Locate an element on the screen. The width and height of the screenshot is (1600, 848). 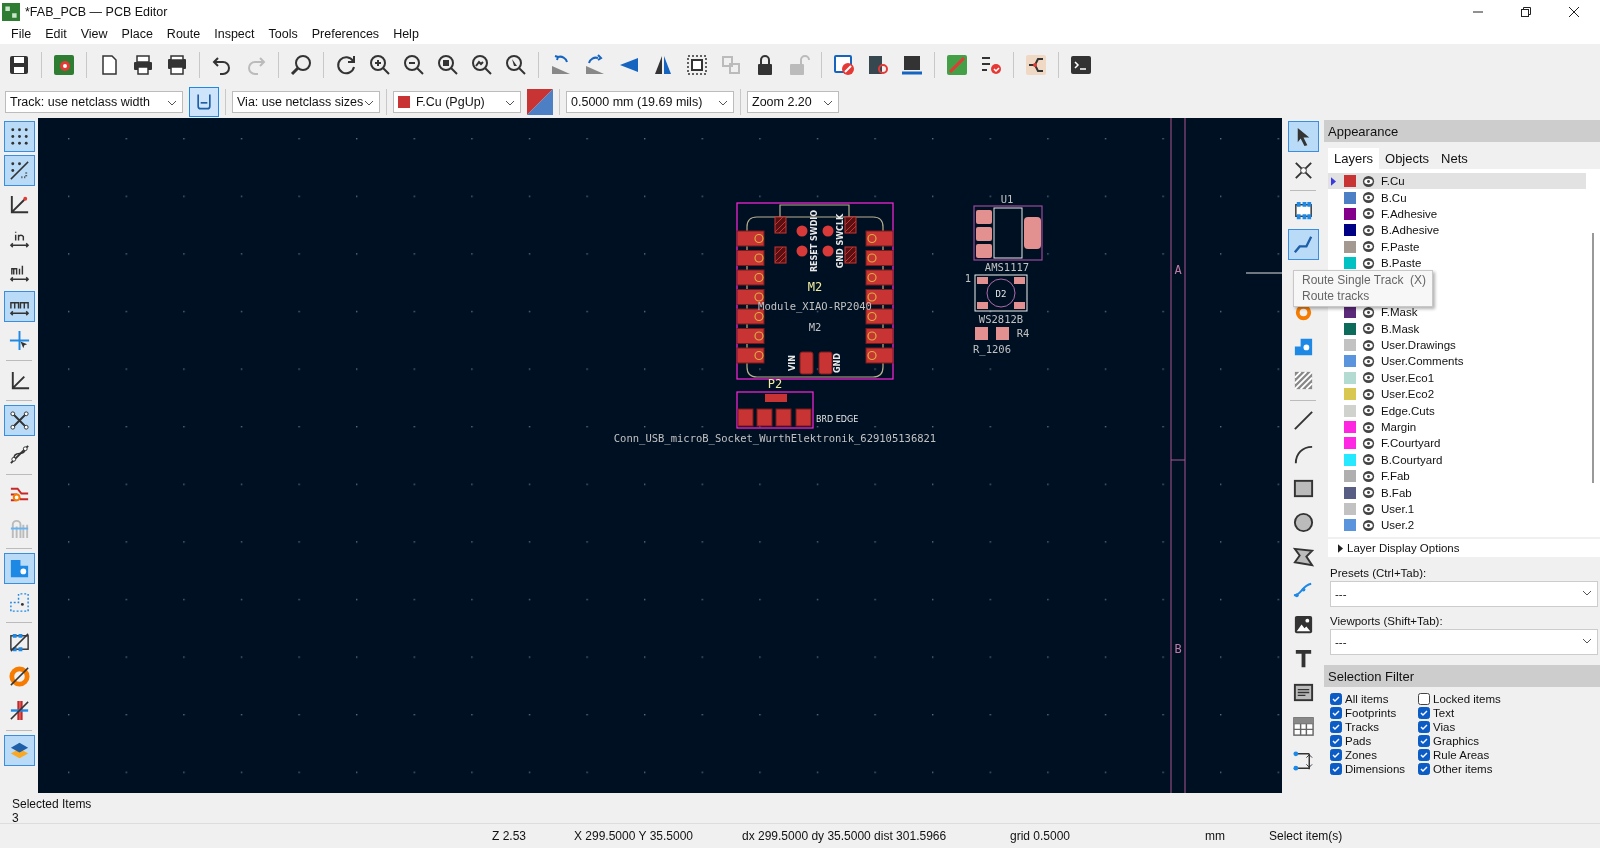
layer-name: F.Paste is located at coordinates (1400, 246).